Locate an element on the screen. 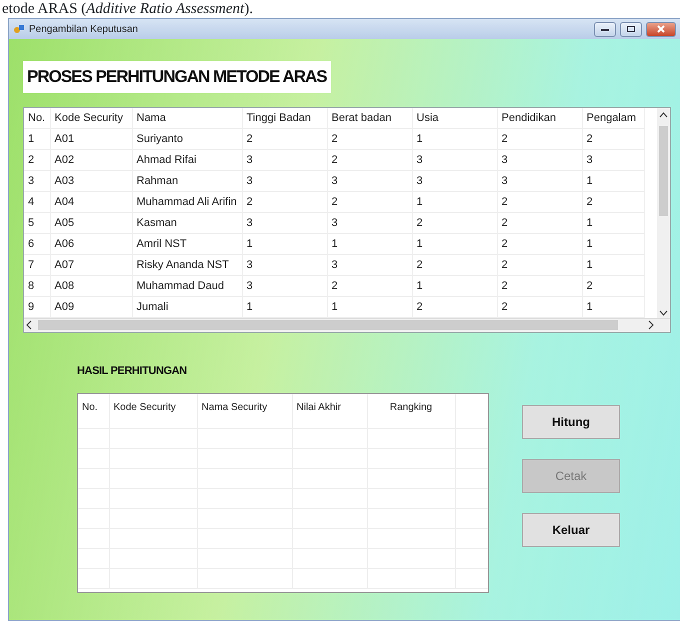 This screenshot has width=680, height=621. column-header: Pendidikan is located at coordinates (529, 118).